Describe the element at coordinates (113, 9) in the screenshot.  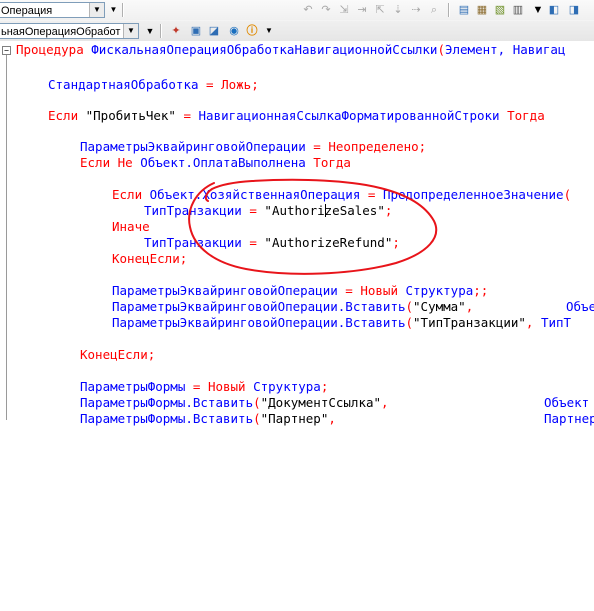
I see `combo-dropdown-icon: ▼` at that location.